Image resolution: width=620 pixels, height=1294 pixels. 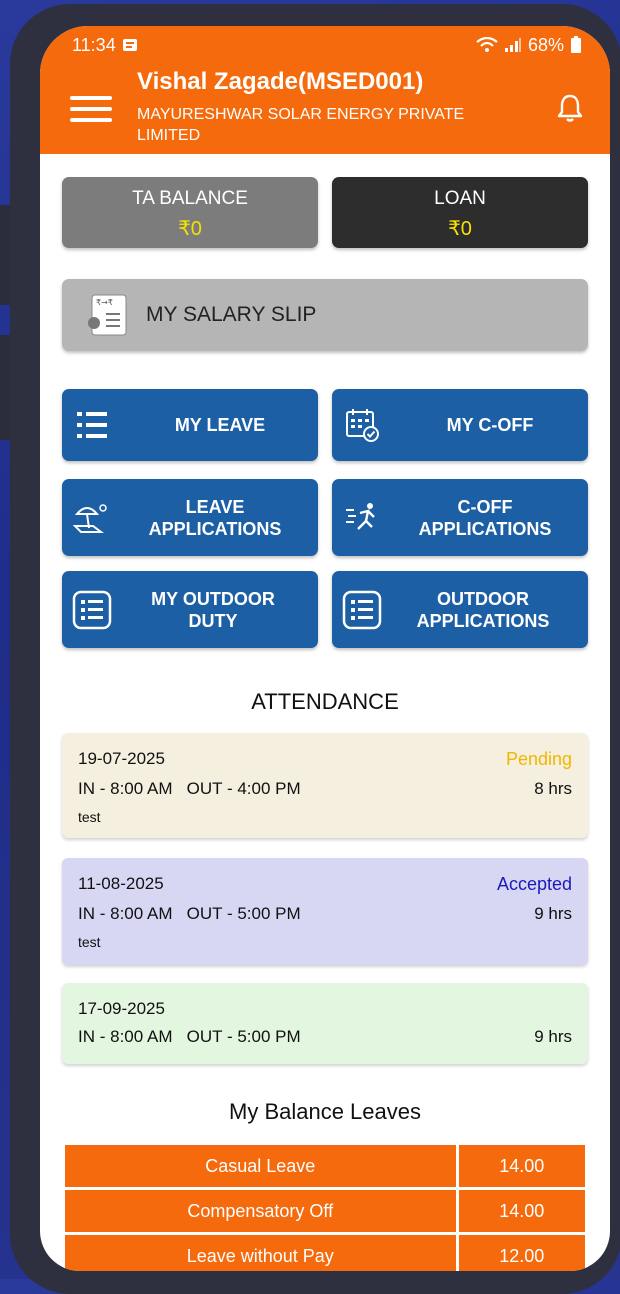 I want to click on leave-applications-button: LEAVE APPLICATIONS, so click(x=190, y=517).